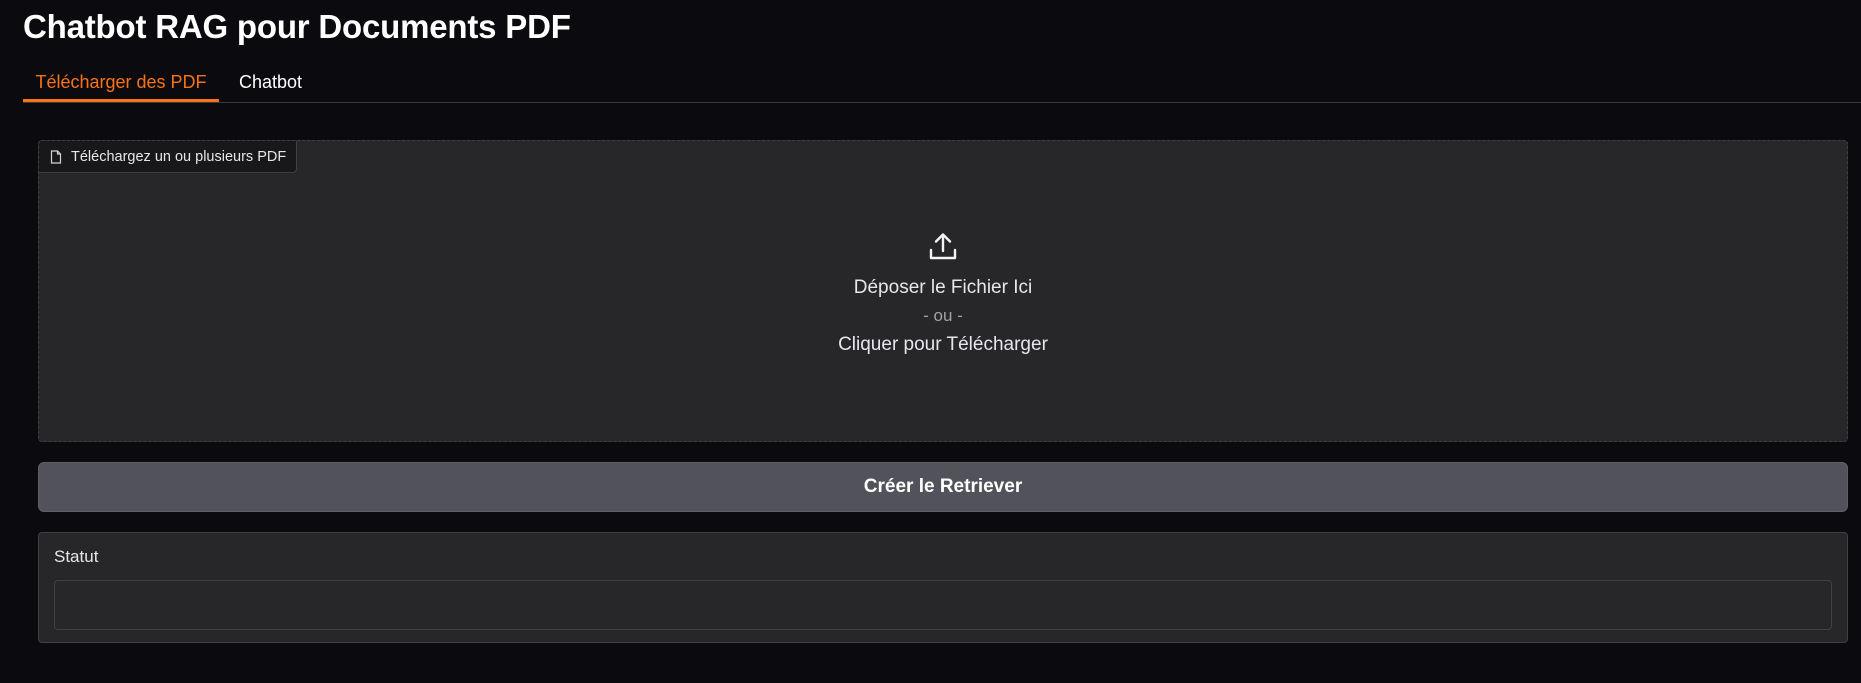  What do you see at coordinates (121, 83) in the screenshot?
I see `tab-upload-pdf: Télécharger des PDF` at bounding box center [121, 83].